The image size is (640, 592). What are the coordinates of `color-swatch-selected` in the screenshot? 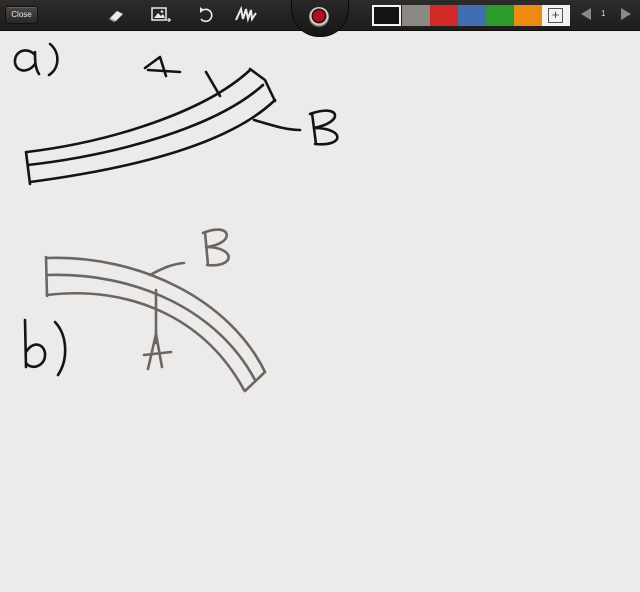 It's located at (386, 15).